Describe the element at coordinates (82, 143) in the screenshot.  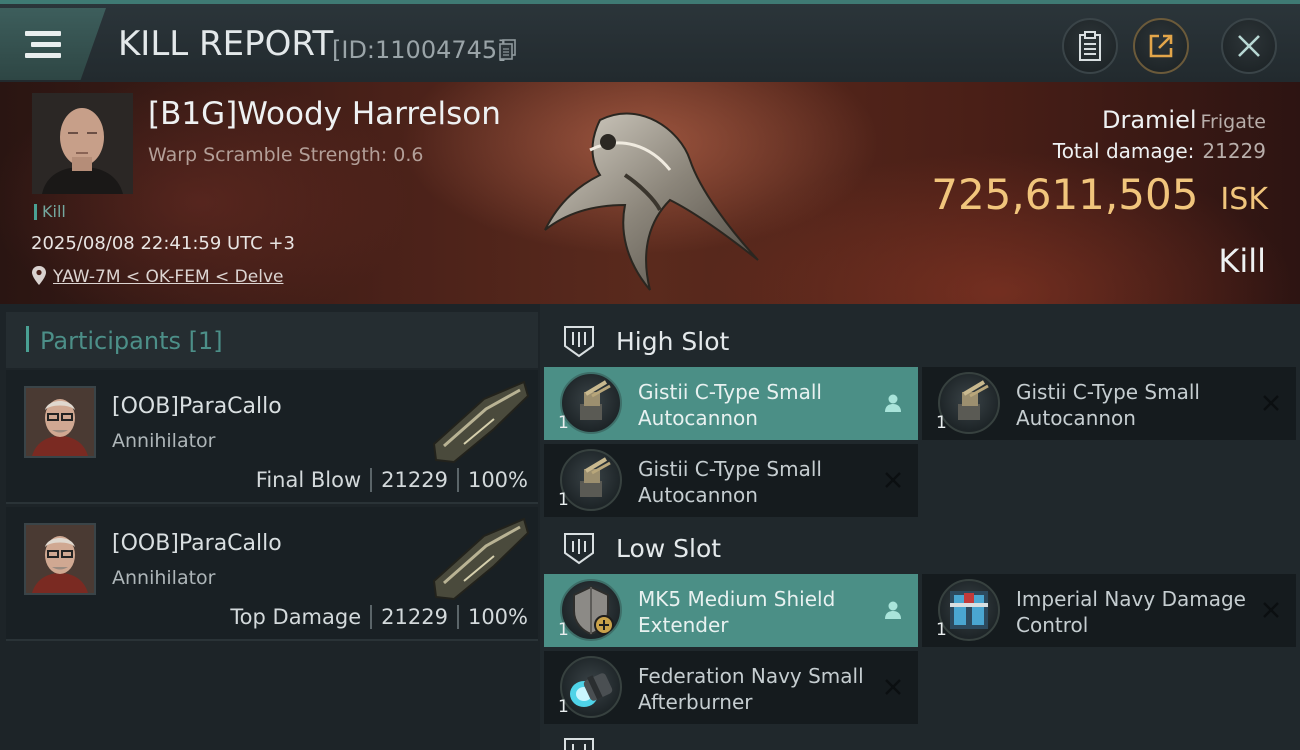
I see `victim-portrait` at that location.